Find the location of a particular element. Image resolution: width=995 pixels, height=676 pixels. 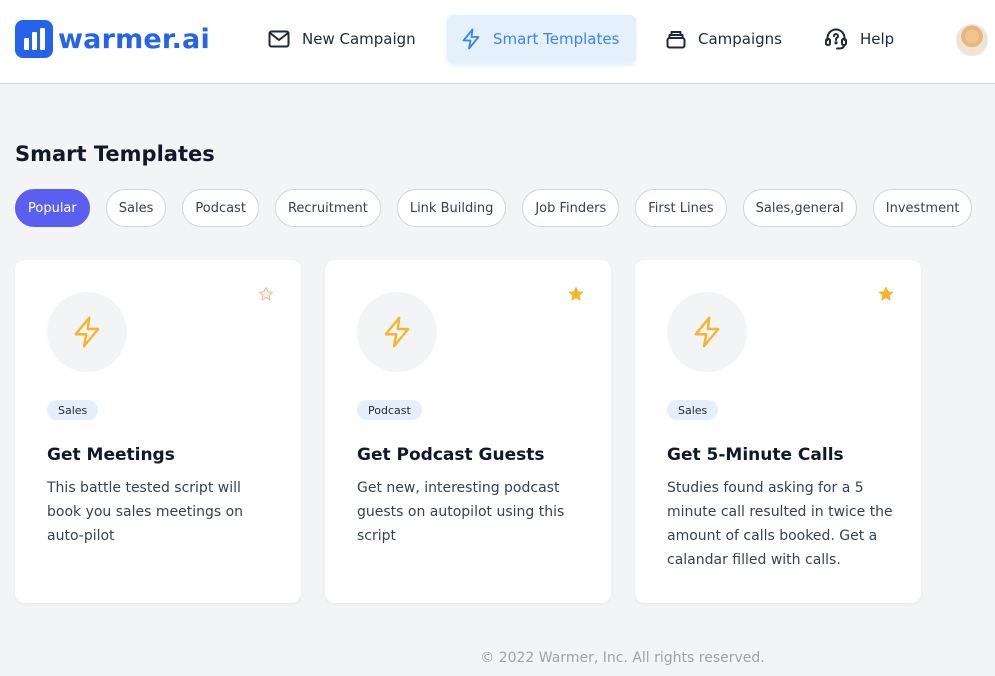

filter-job-finders: Job Finders is located at coordinates (571, 208).